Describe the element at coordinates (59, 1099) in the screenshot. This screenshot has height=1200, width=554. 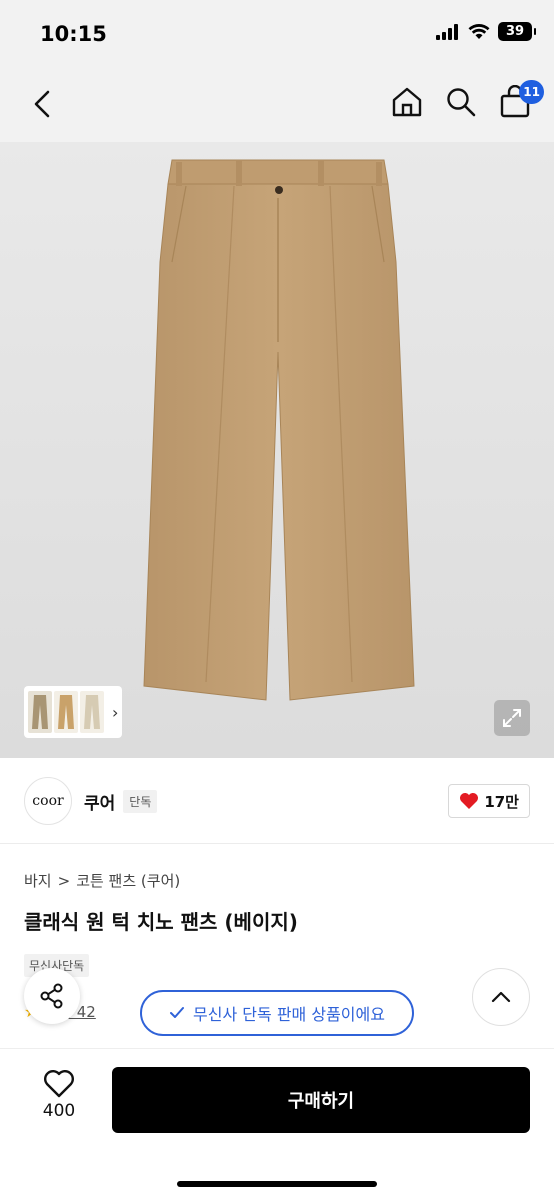
I see `wishlist-button: 400` at that location.